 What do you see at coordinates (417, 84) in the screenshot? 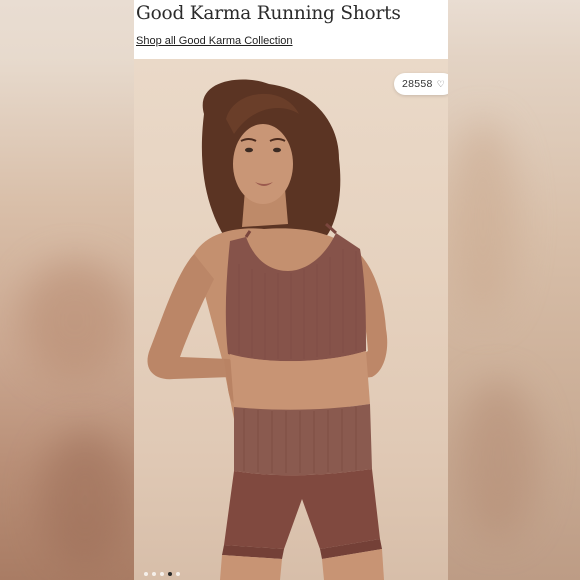
I see `likes-count: 28558` at bounding box center [417, 84].